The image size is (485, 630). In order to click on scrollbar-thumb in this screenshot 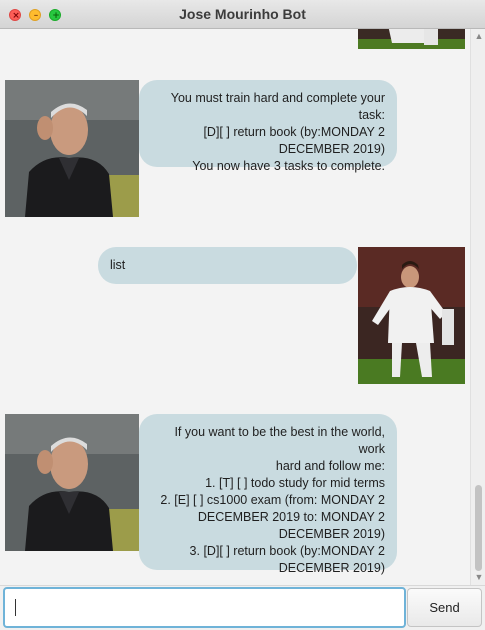, I will do `click(478, 528)`.